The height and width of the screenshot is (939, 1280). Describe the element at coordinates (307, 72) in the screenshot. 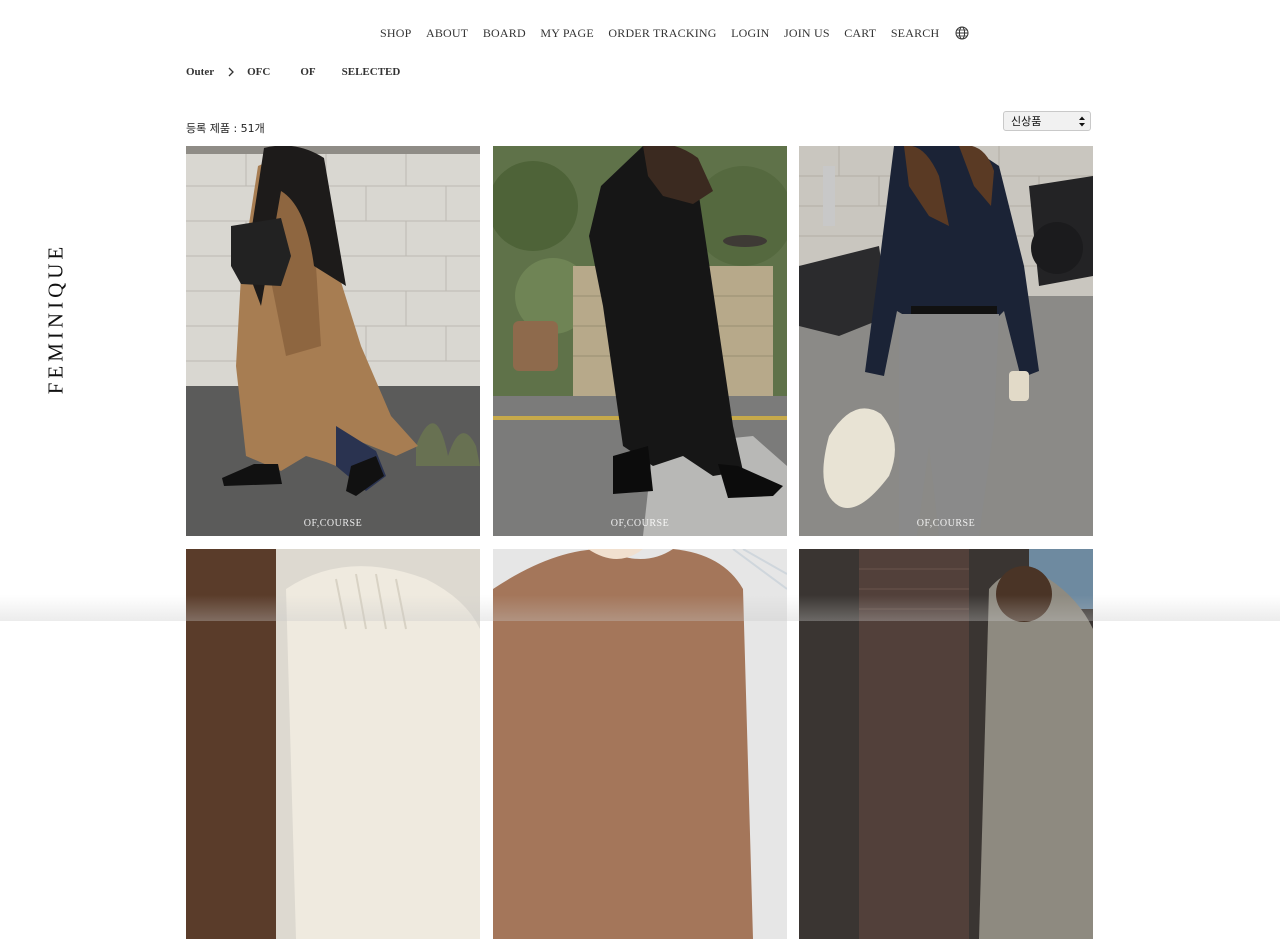

I see `filter-of: OF` at that location.